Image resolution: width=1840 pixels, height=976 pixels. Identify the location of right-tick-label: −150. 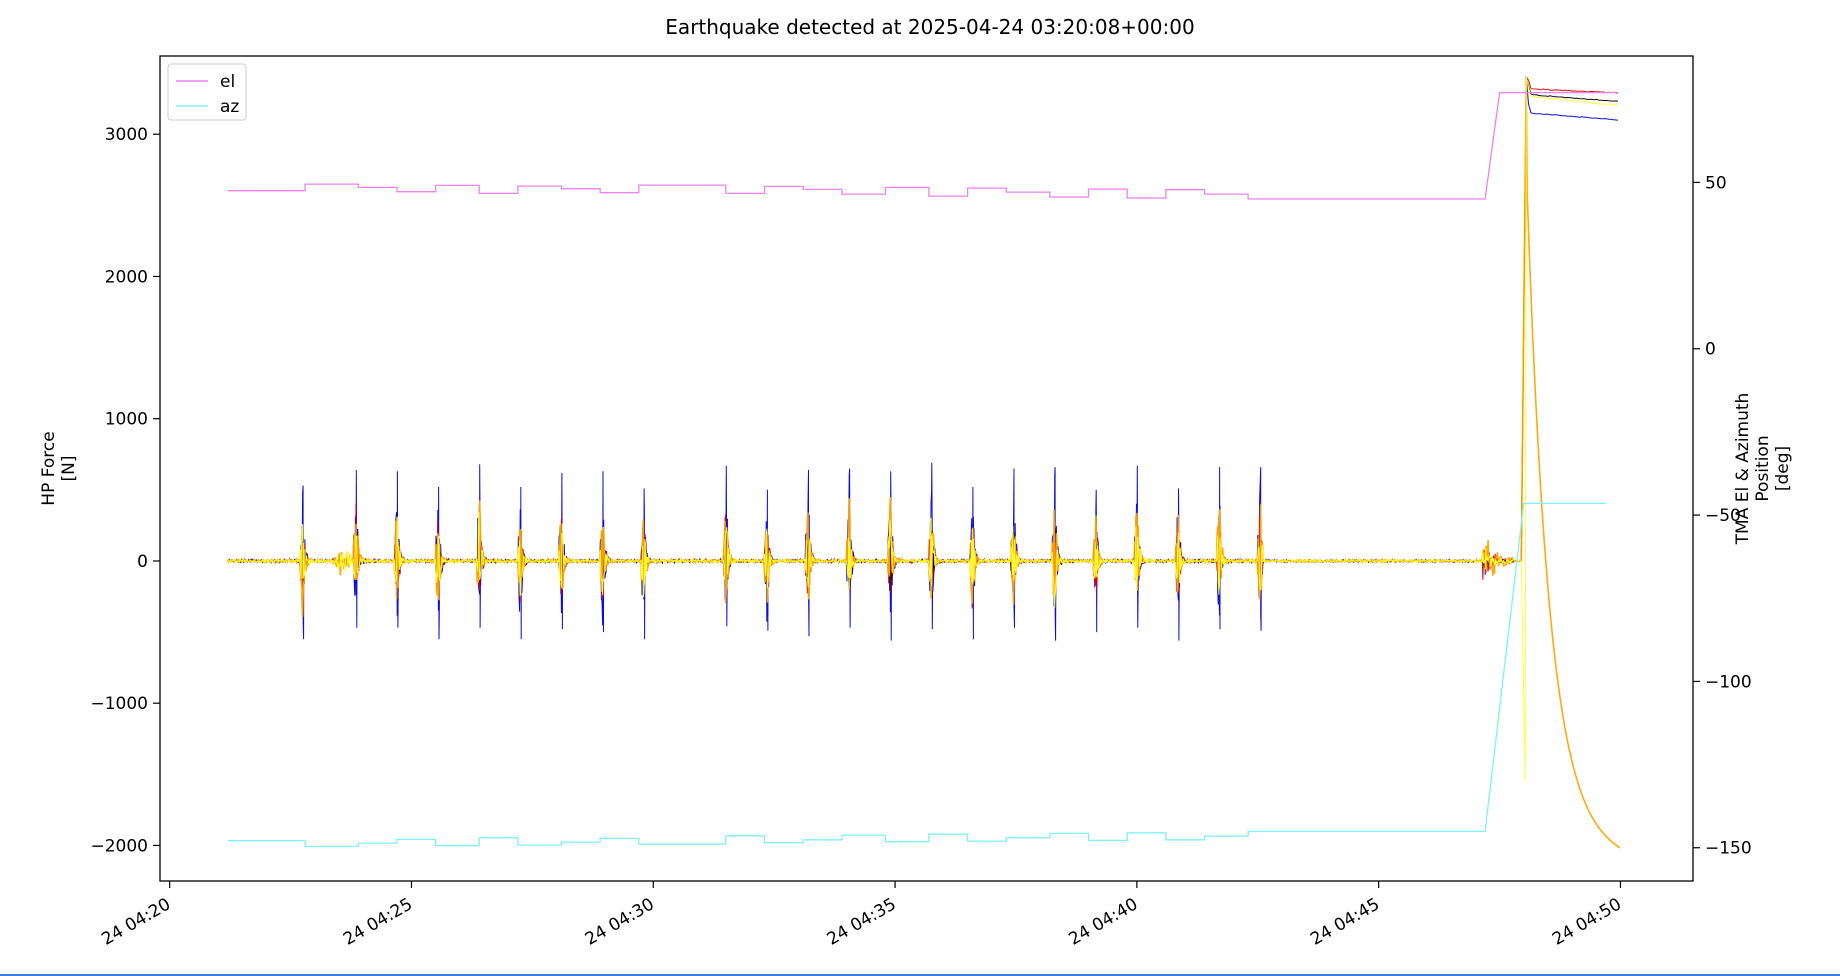
(1728, 849).